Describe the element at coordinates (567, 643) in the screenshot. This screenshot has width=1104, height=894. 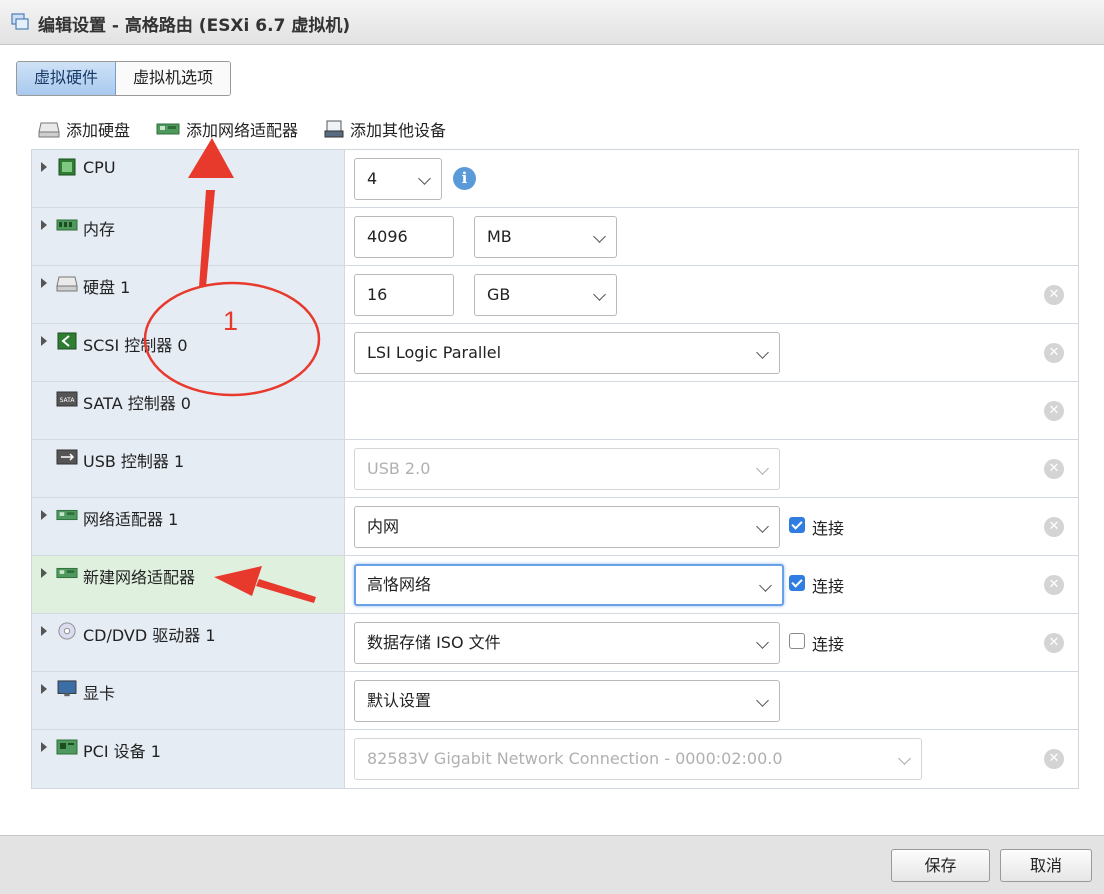
I see `cd-source-select: 数据存储 ISO 文件` at that location.